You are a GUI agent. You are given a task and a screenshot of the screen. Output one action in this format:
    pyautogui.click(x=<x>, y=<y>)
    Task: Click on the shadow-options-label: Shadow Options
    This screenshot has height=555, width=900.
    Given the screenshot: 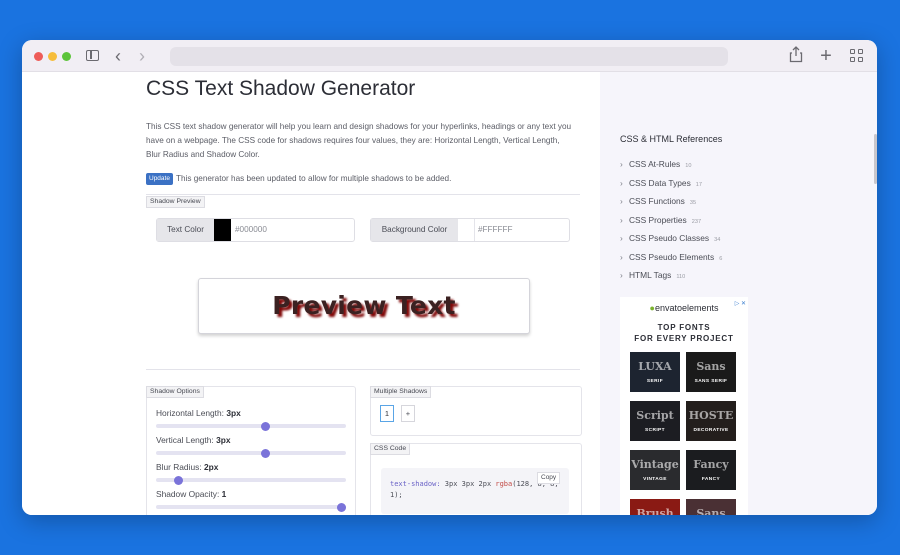 What is the action you would take?
    pyautogui.click(x=175, y=392)
    